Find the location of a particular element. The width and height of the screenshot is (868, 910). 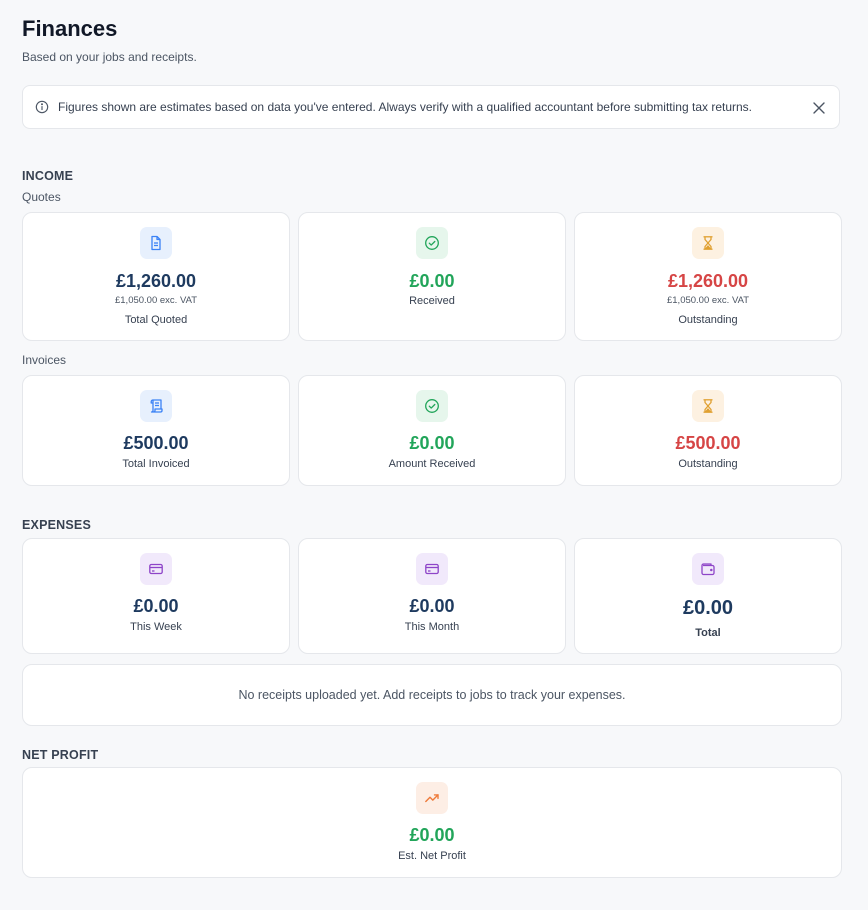

quotes-heading: Quotes is located at coordinates (41, 197).